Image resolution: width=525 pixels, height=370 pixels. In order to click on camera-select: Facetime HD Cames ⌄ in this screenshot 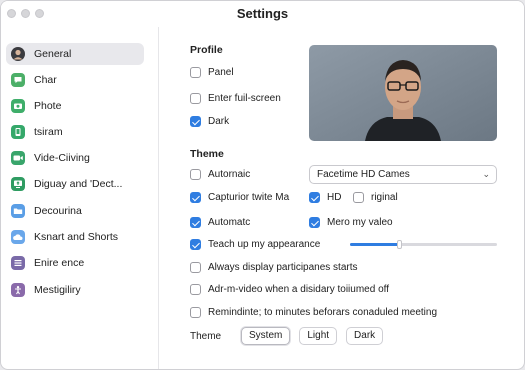, I will do `click(403, 174)`.